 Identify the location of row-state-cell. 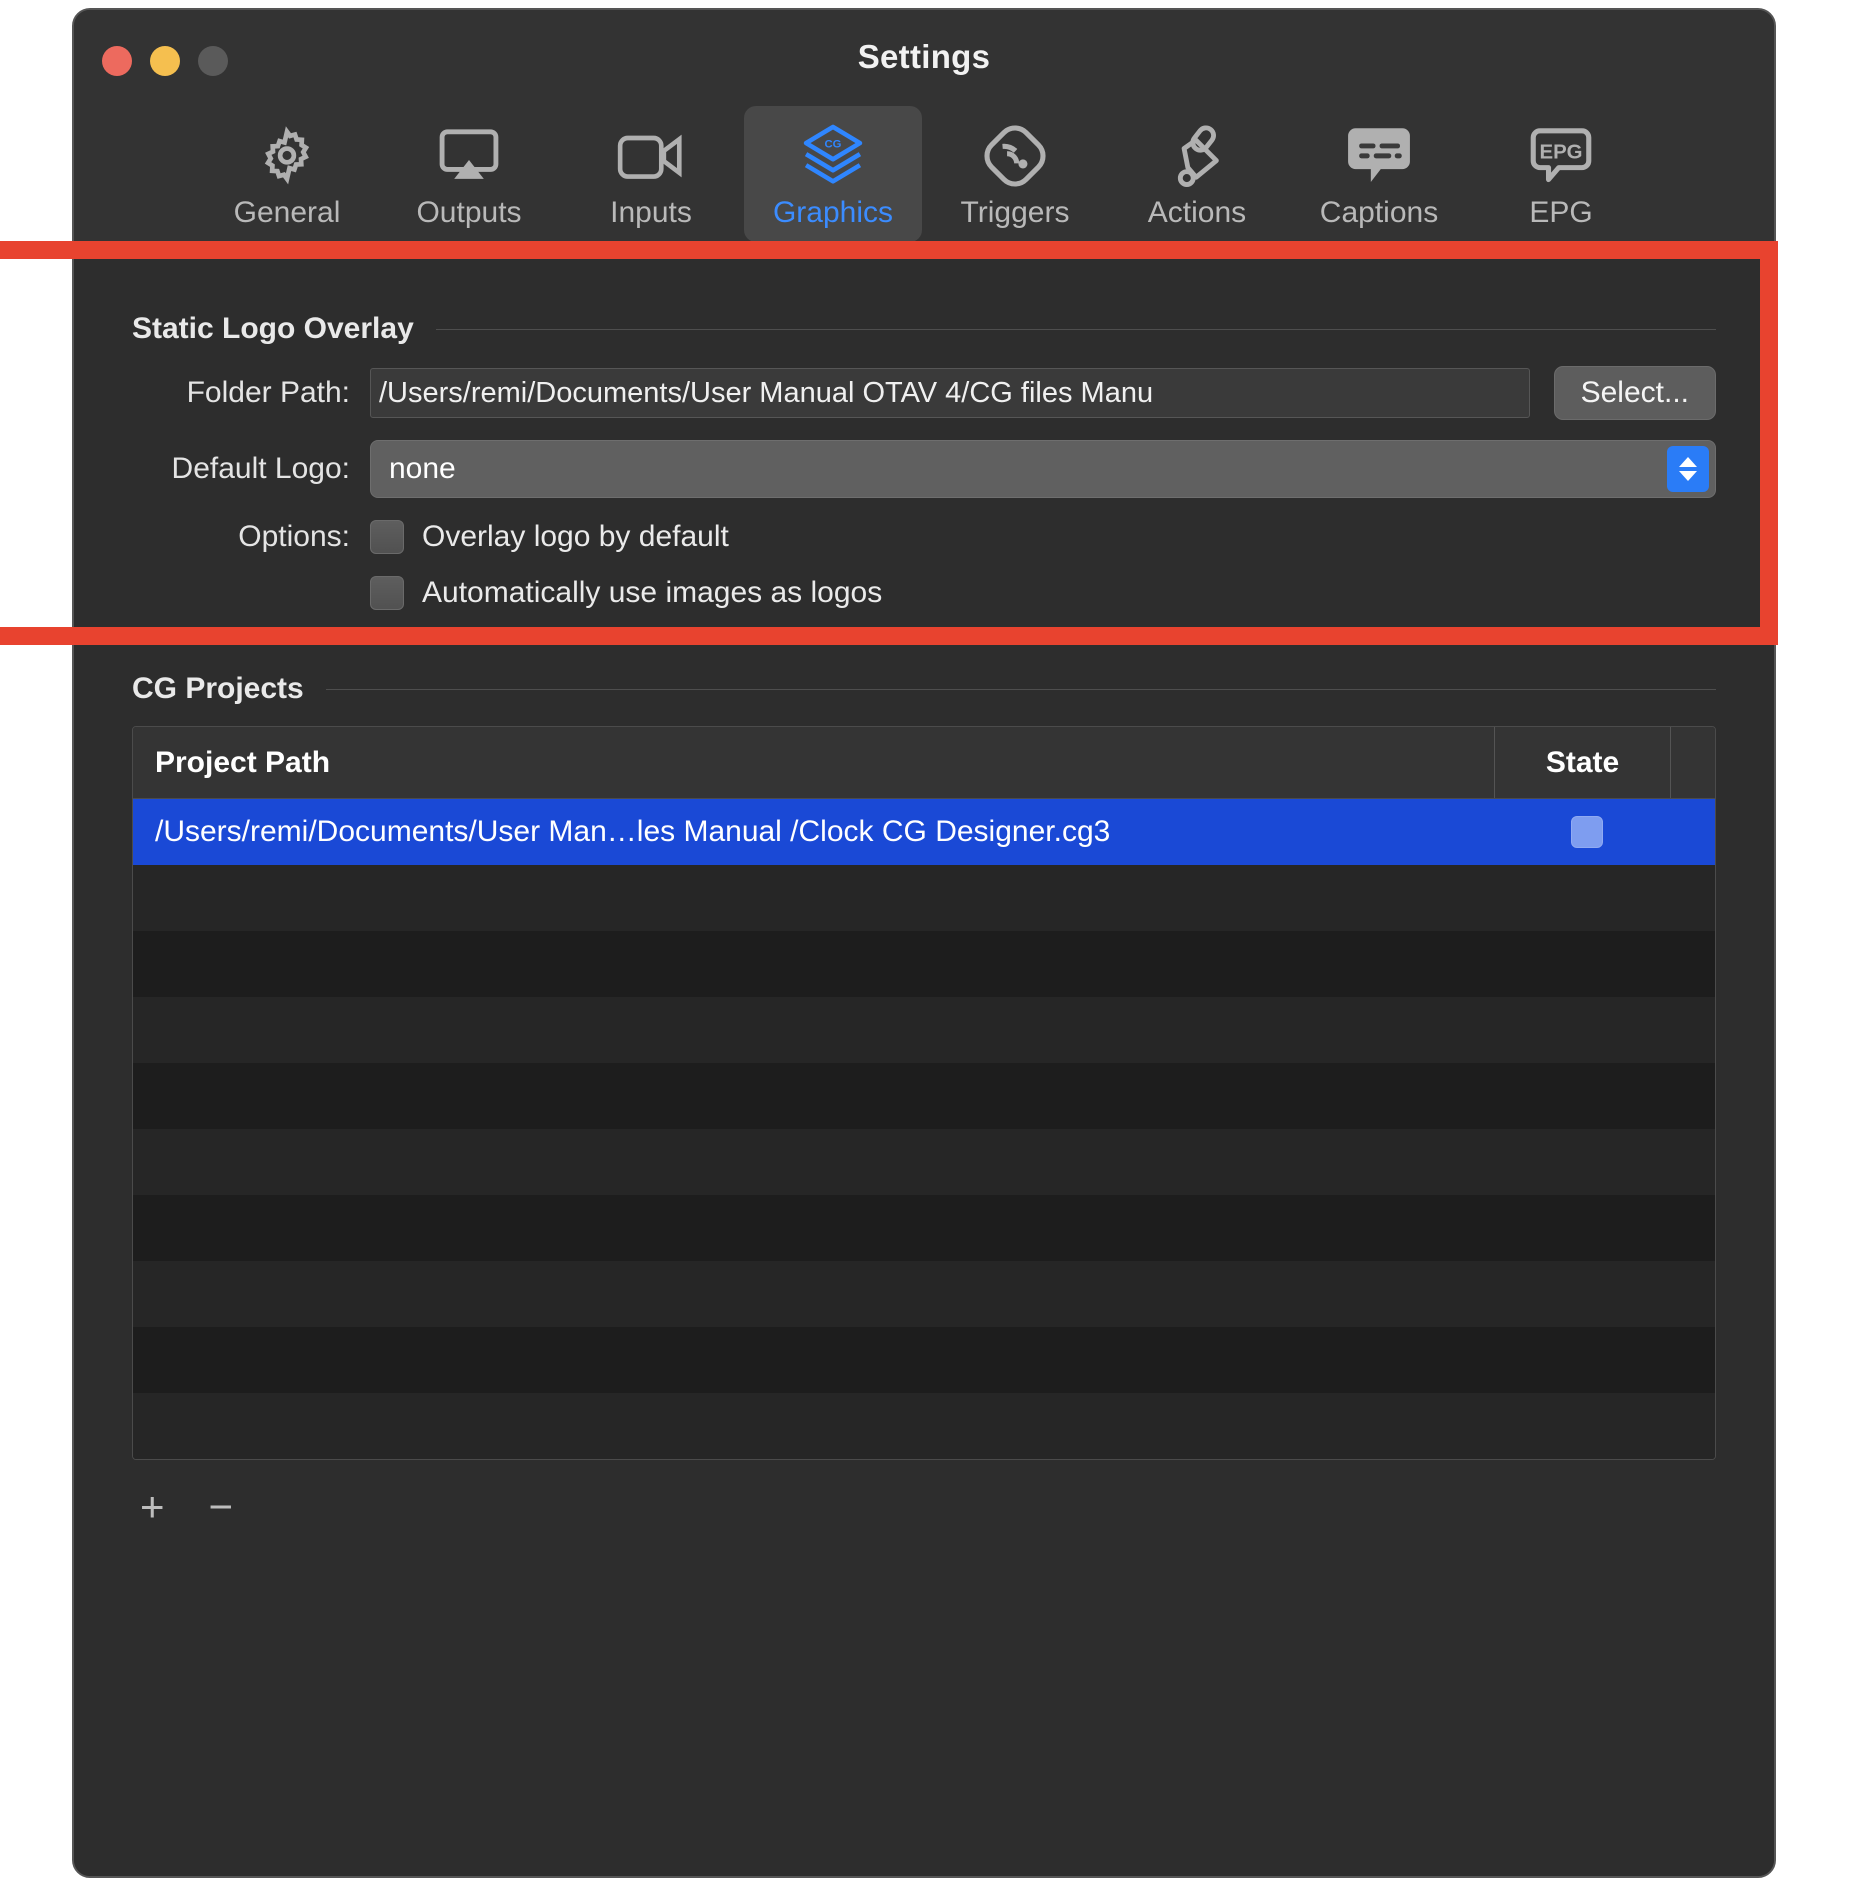
(1587, 832).